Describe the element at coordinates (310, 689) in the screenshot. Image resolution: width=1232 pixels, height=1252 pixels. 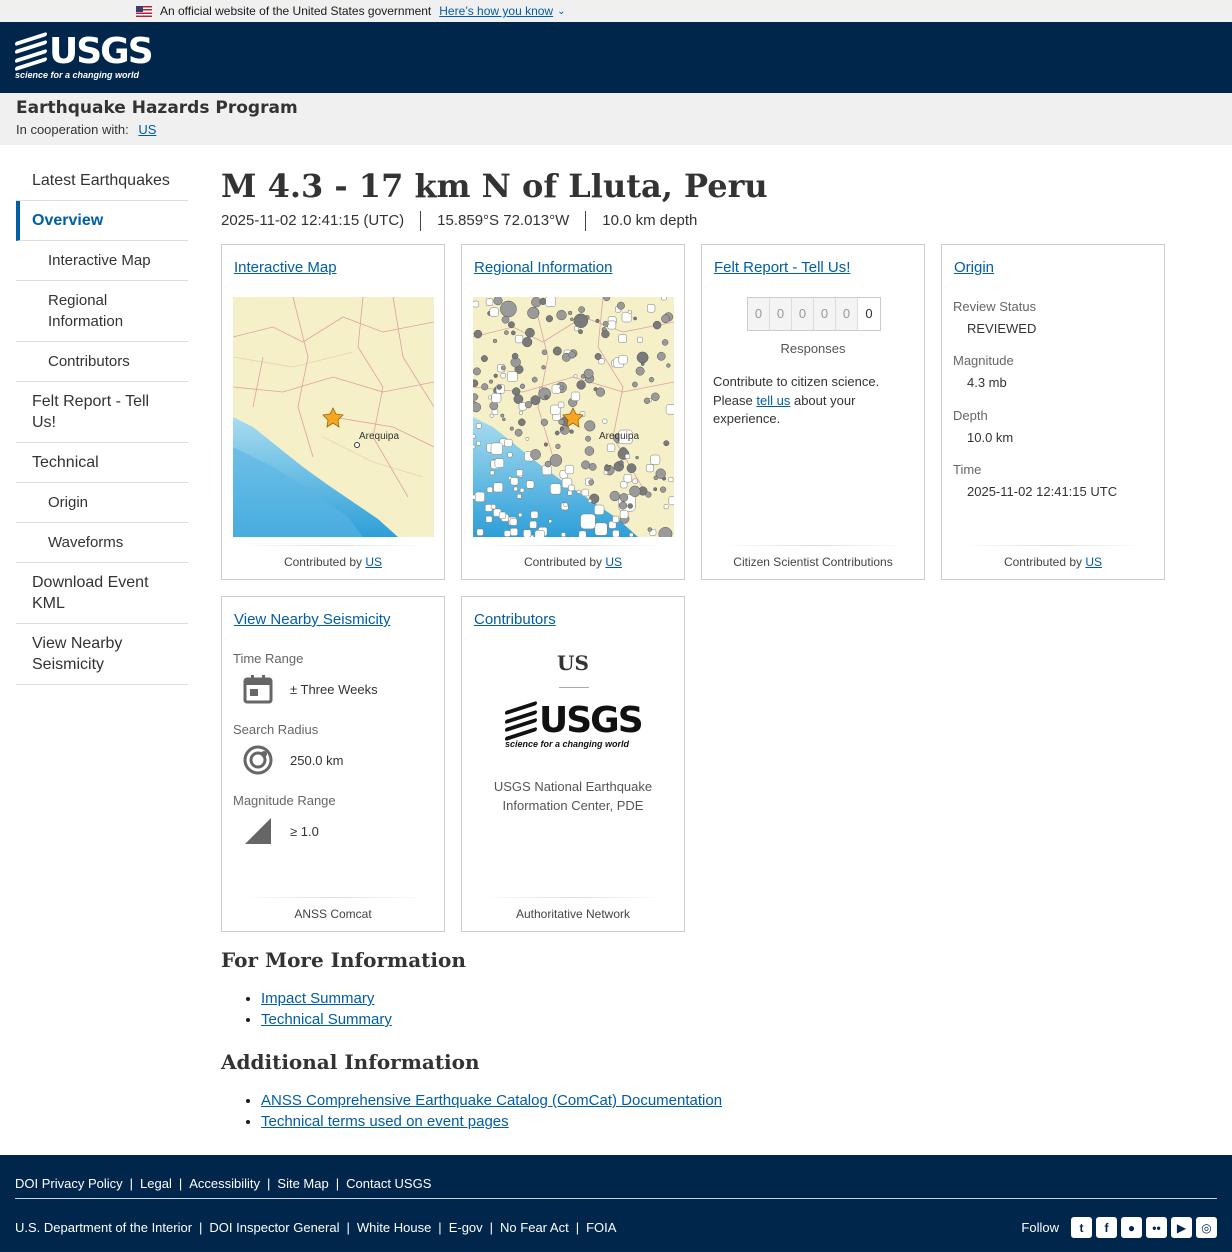
I see `time-range-row: ± Three Weeks` at that location.